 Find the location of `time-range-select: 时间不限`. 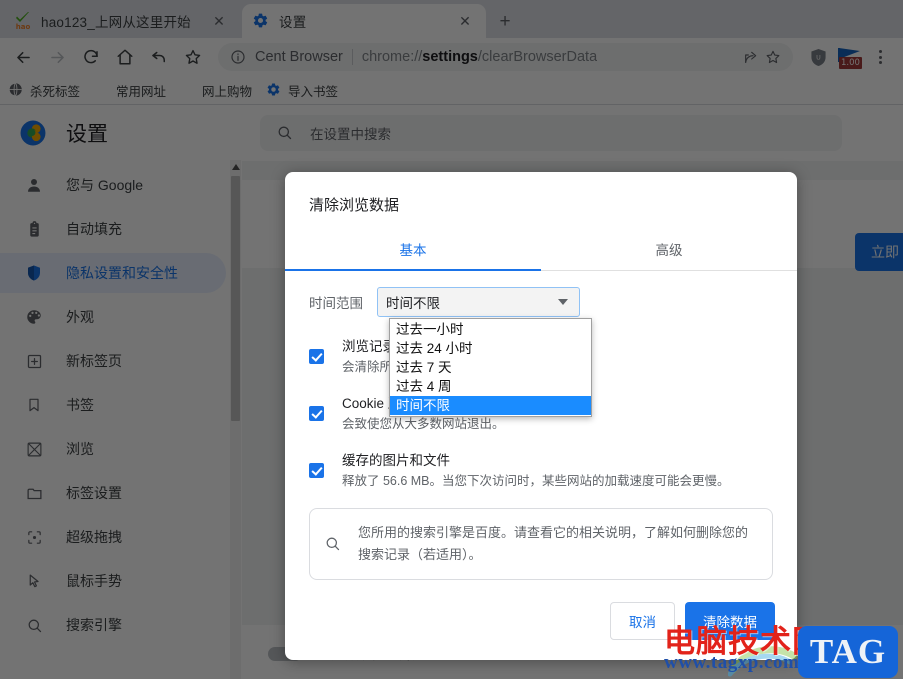

time-range-select: 时间不限 is located at coordinates (478, 302).